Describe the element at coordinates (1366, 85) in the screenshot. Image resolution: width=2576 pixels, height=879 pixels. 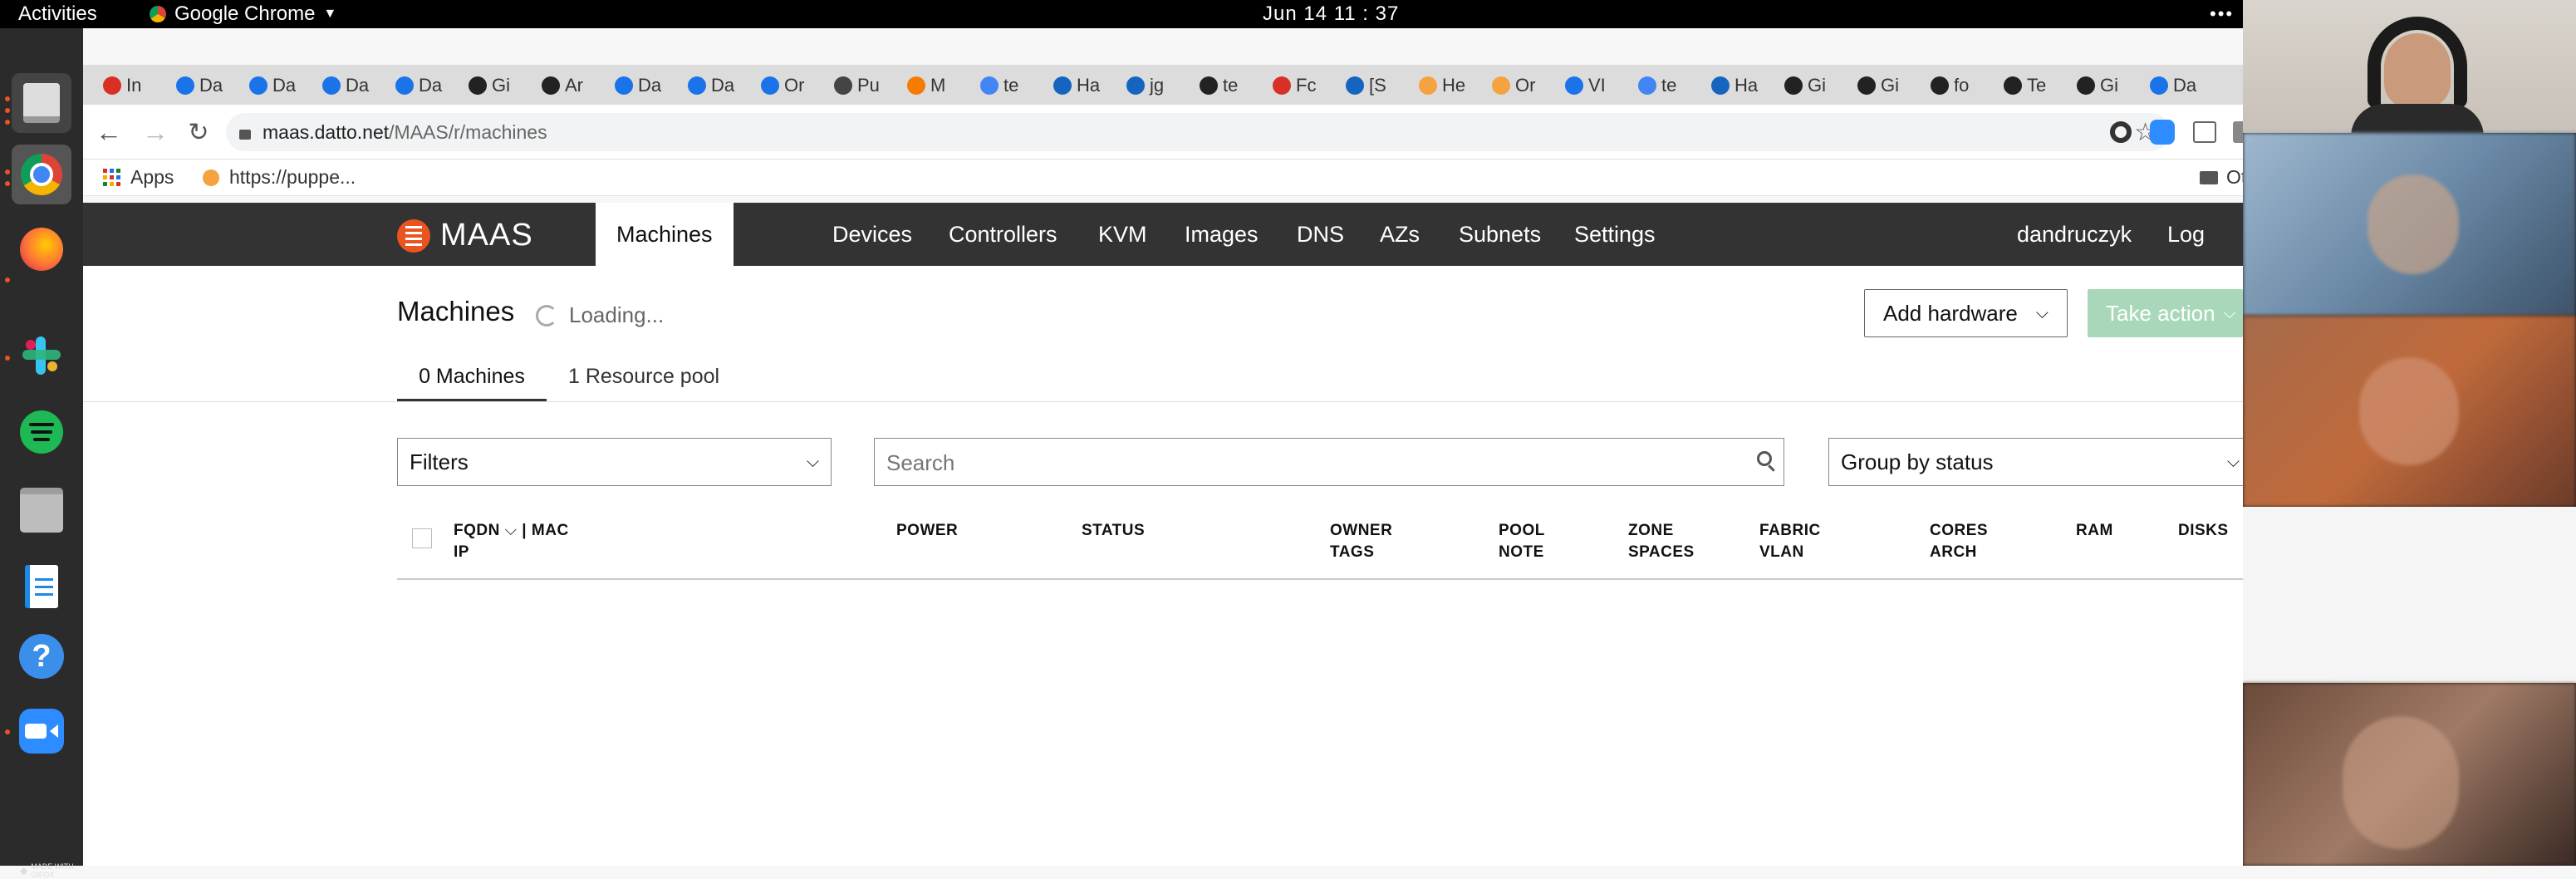
I see `browser-tab: [S` at that location.